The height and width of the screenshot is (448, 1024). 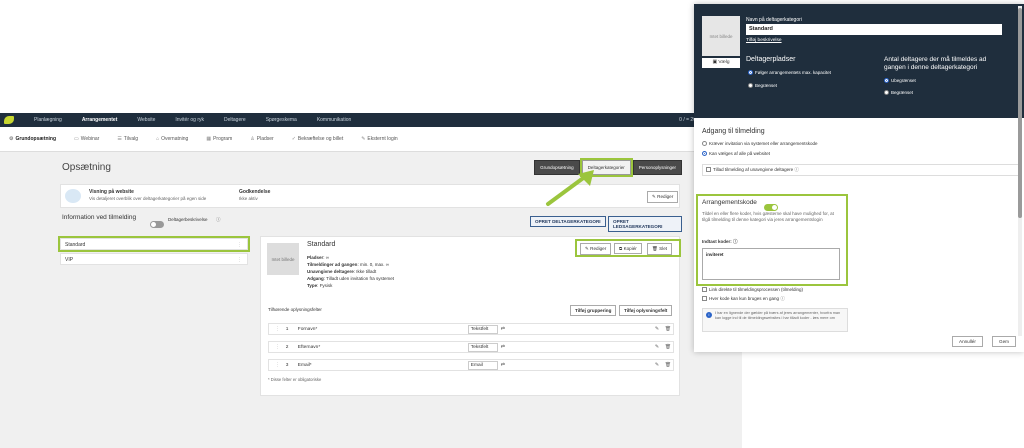 I want to click on subnav-item-external-login: ✎ Eksternt login, so click(x=379, y=139).